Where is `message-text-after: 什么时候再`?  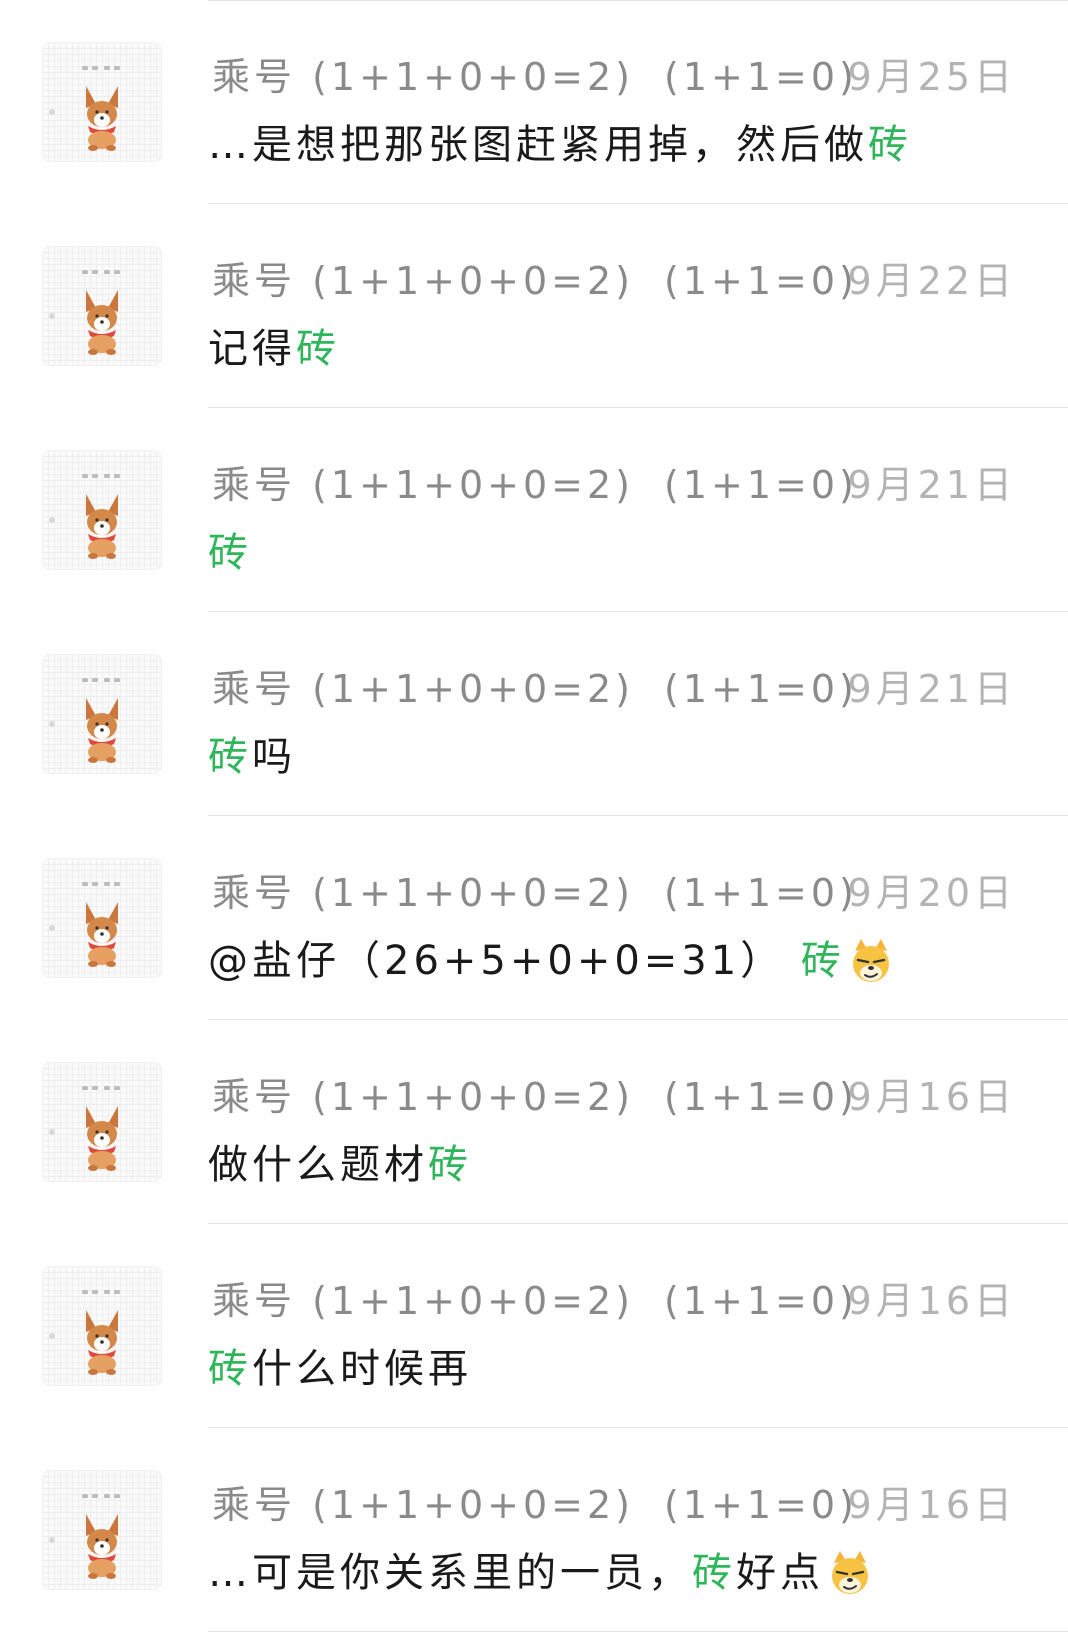 message-text-after: 什么时候再 is located at coordinates (362, 1369).